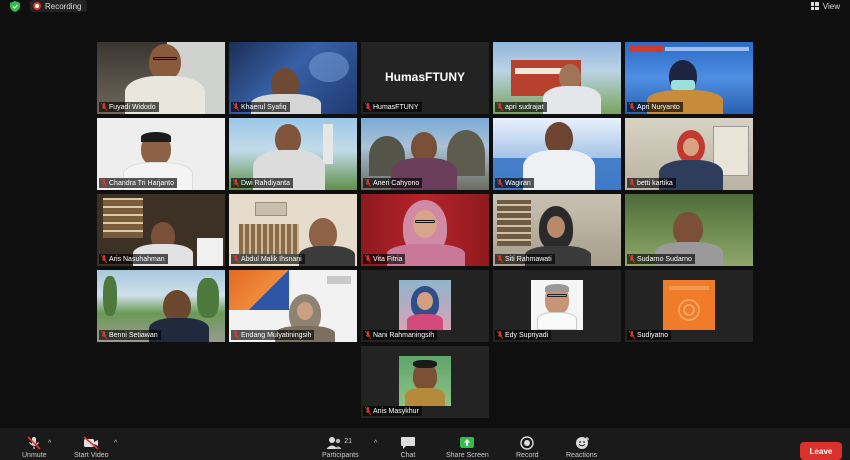 This screenshot has width=850, height=460. What do you see at coordinates (425, 306) in the screenshot?
I see `video-tile-no-video: Nani Rahmaningsih` at bounding box center [425, 306].